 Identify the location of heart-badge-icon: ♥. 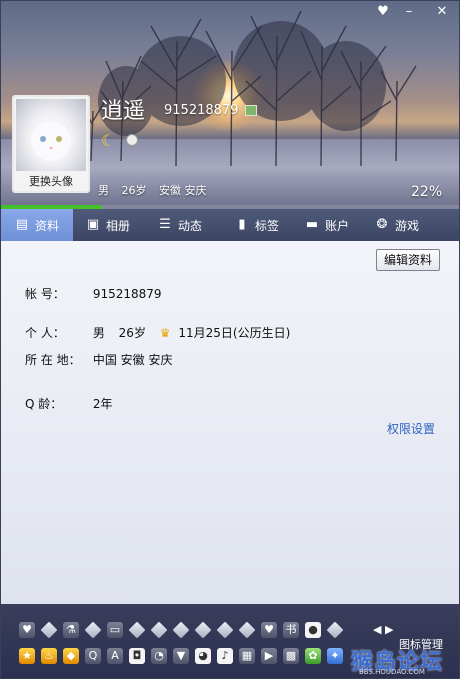
(27, 630).